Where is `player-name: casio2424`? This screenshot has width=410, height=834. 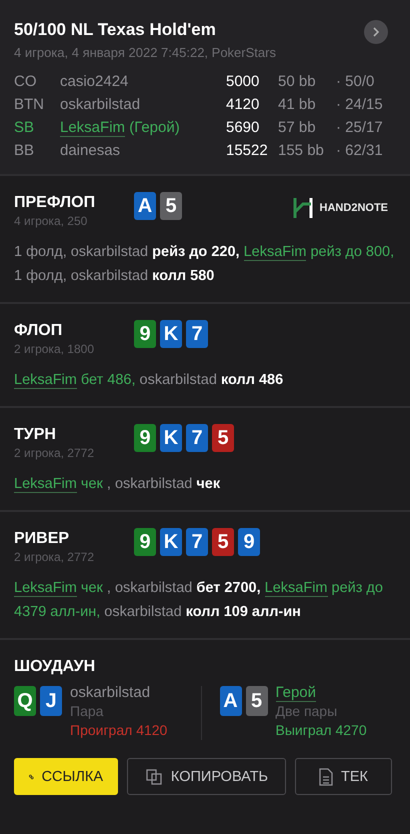
player-name: casio2424 is located at coordinates (95, 81).